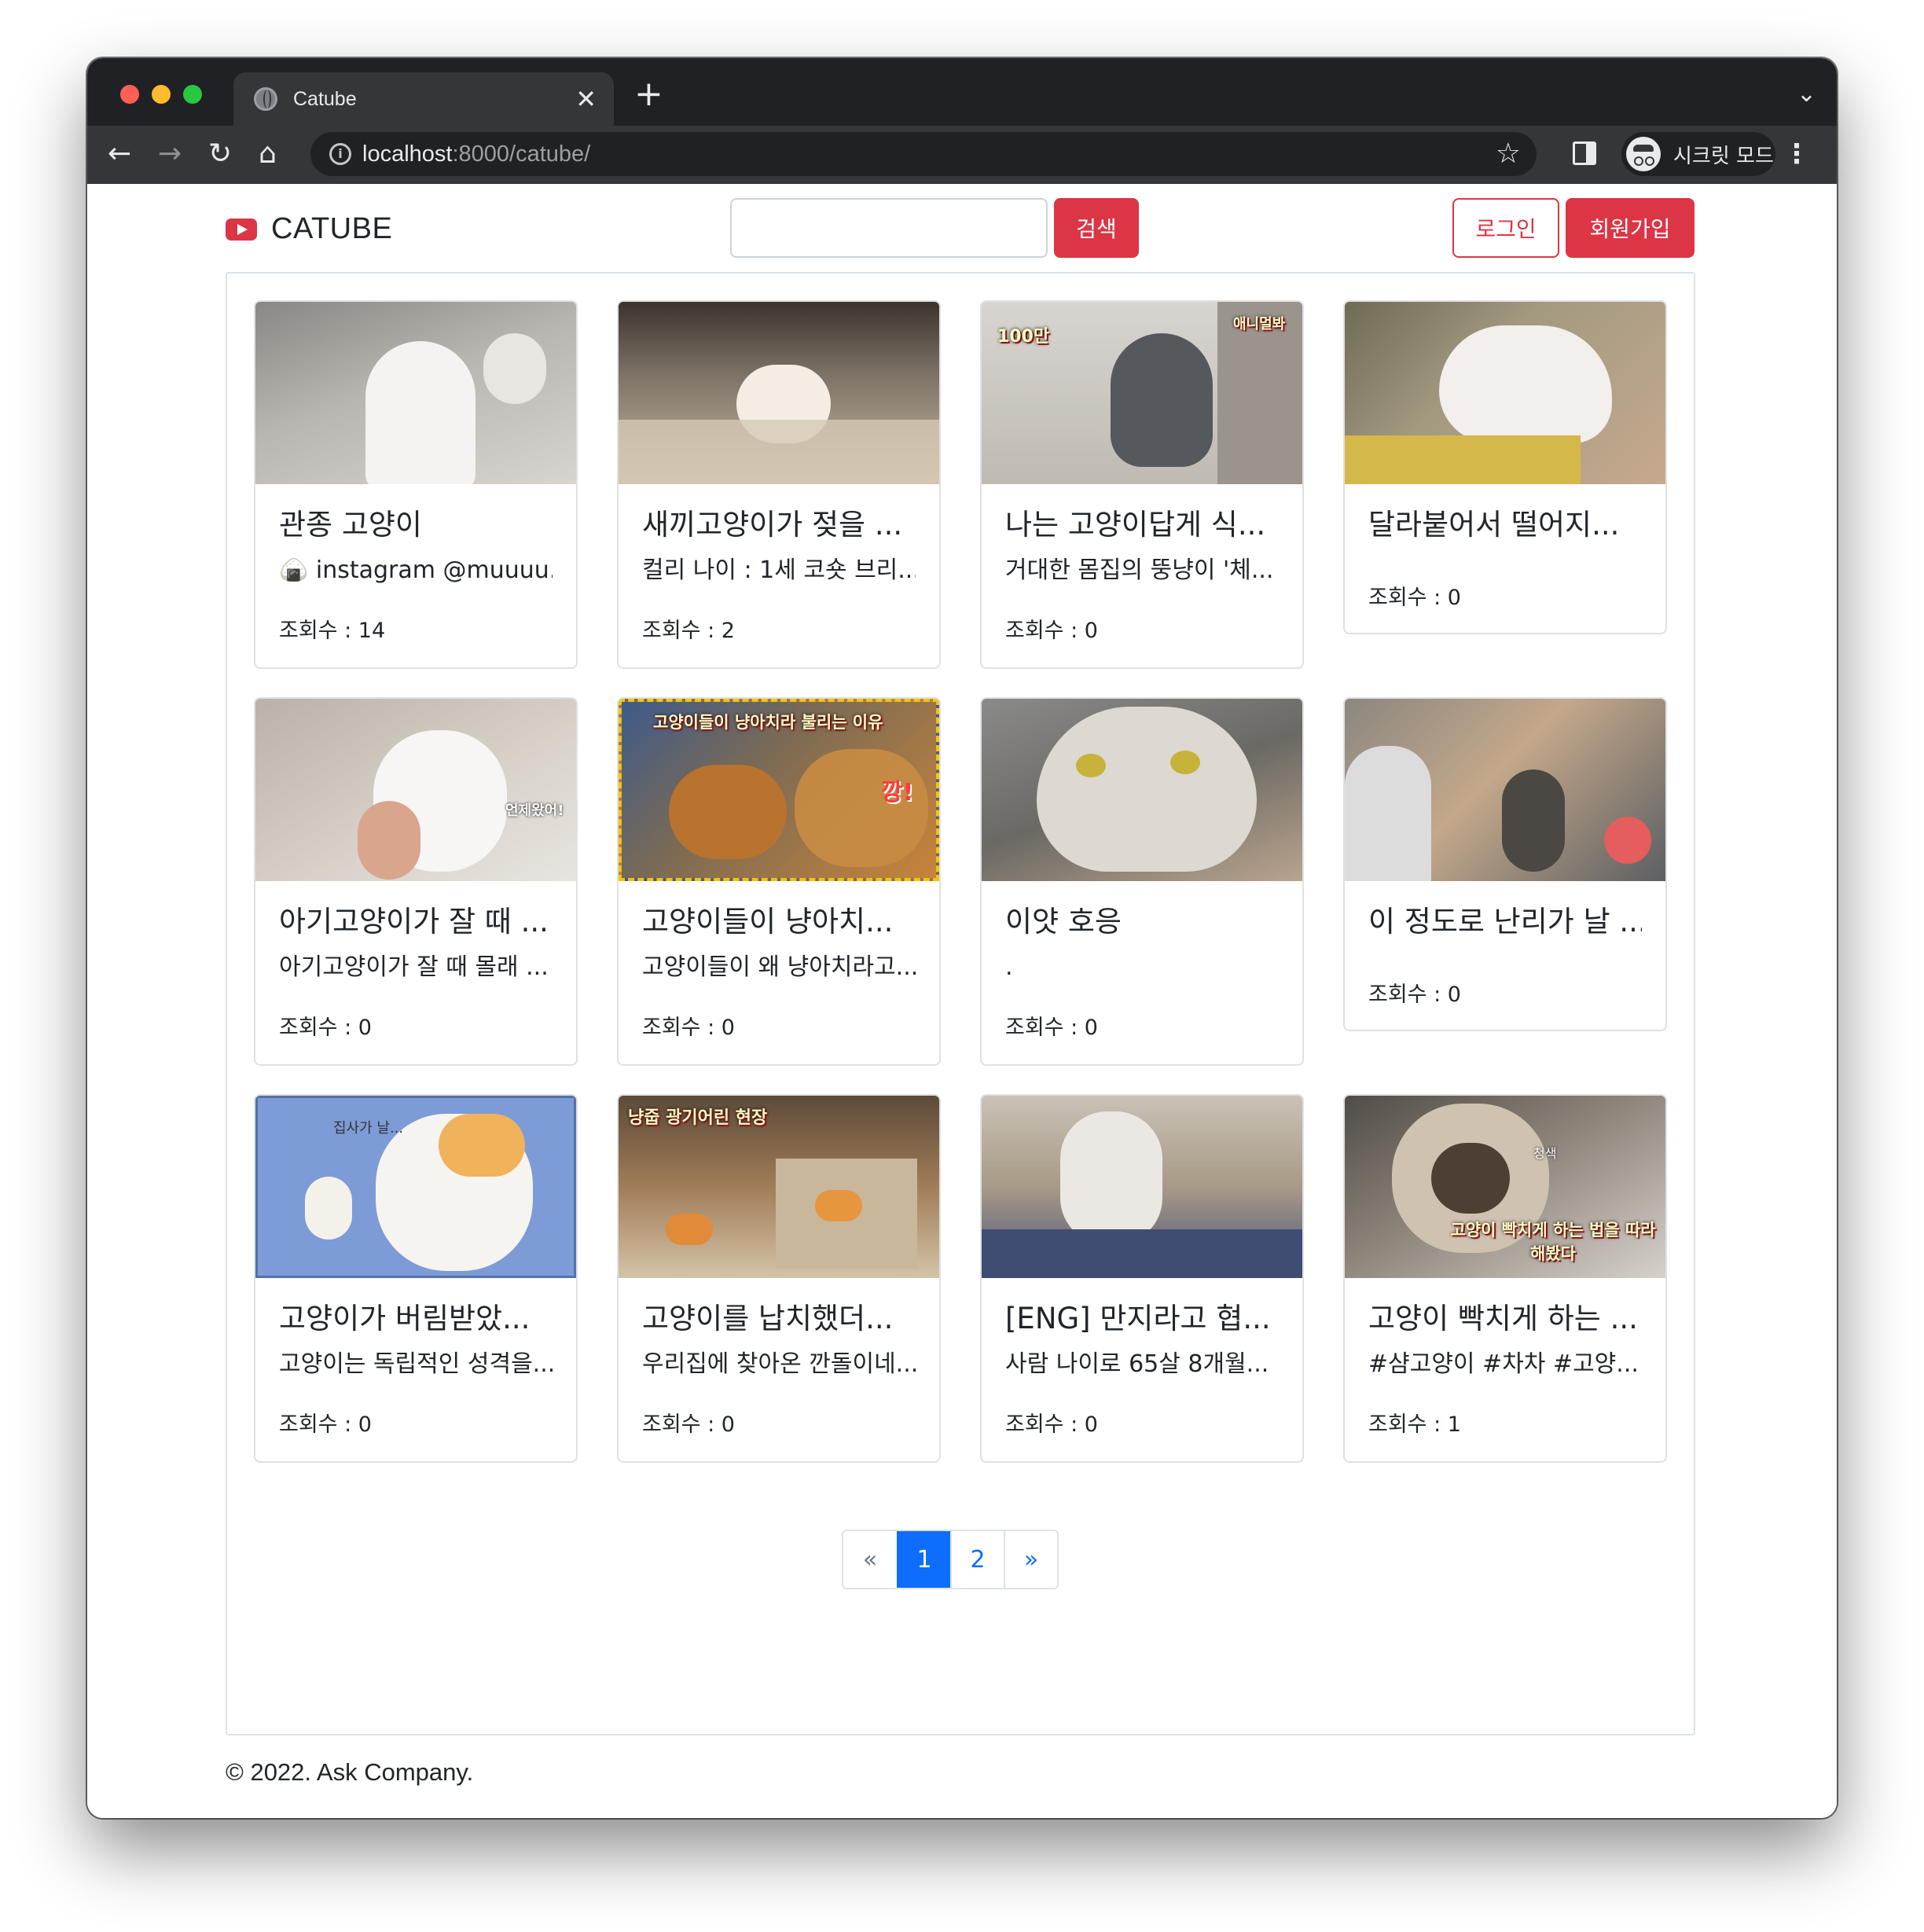 The width and height of the screenshot is (1924, 1932). I want to click on video-thumbnail: 고양이 빡치게 하는 법을 따라해봤다 청색, so click(1505, 1187).